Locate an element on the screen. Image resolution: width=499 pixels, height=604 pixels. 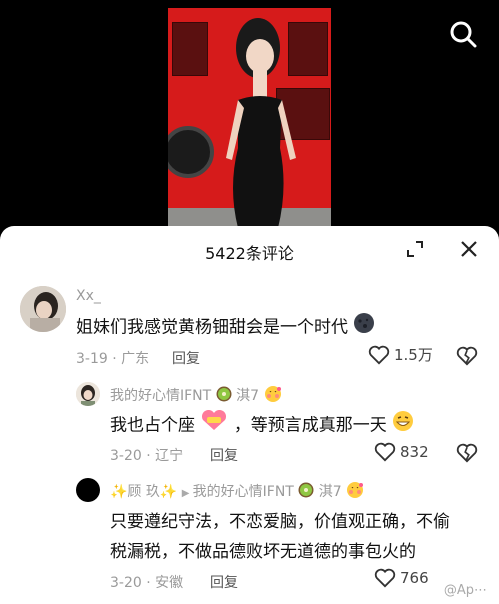
watermark: @Ap⋯ is located at coordinates (465, 590).